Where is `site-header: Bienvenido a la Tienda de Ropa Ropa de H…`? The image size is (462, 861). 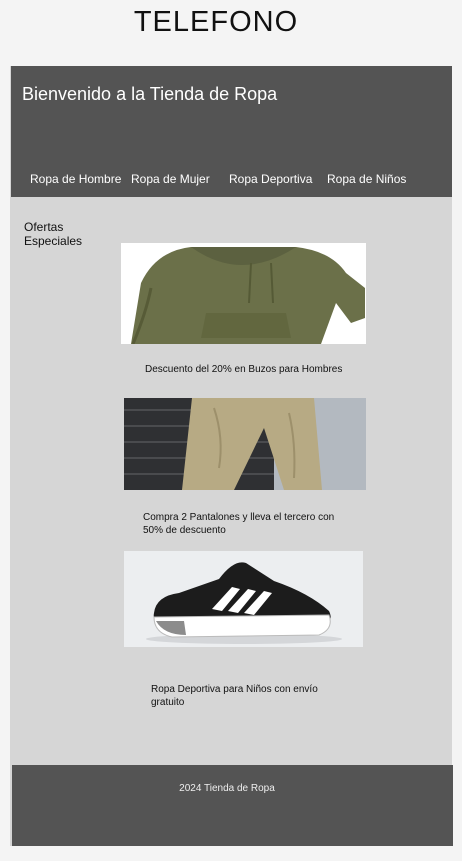
site-header: Bienvenido a la Tienda de Ropa Ropa de H… is located at coordinates (231, 131).